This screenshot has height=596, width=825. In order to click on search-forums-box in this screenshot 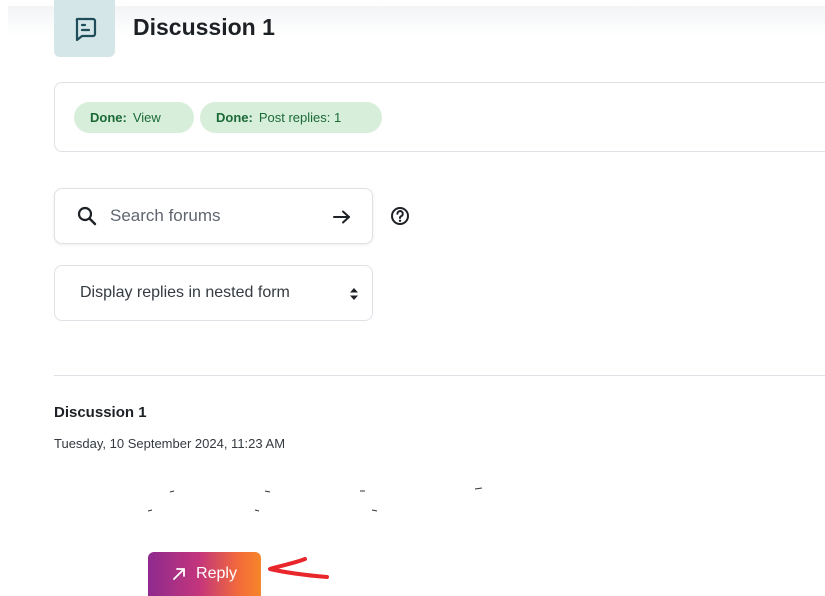, I will do `click(213, 216)`.